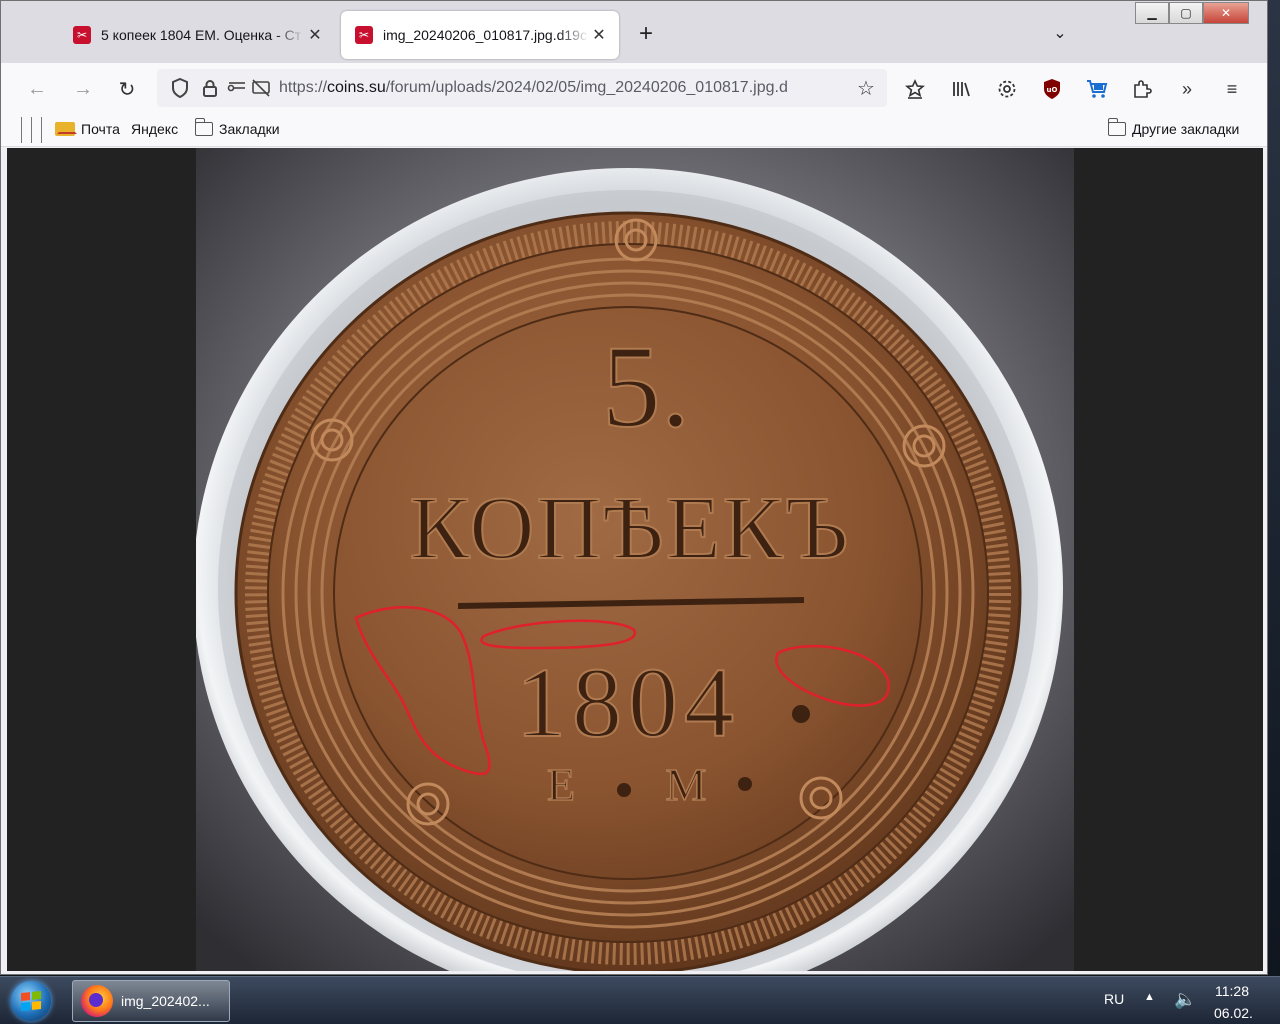  I want to click on volume-icon: 🔈, so click(1185, 999).